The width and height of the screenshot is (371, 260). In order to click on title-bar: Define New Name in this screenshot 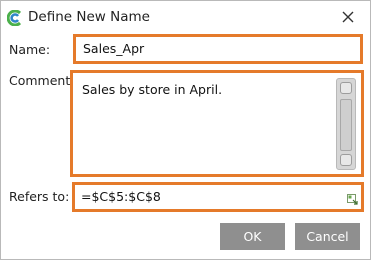, I will do `click(185, 17)`.